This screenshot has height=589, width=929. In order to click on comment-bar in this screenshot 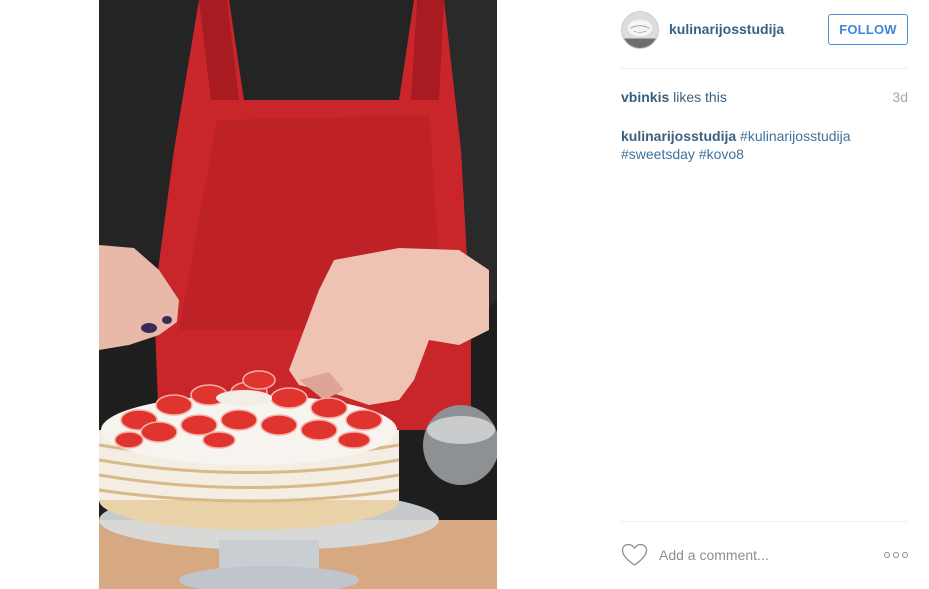, I will do `click(764, 555)`.